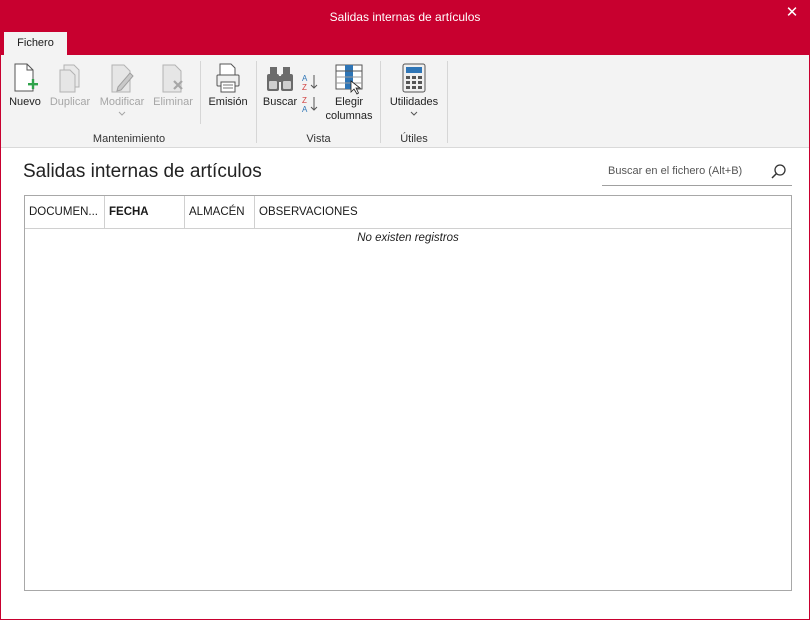 The width and height of the screenshot is (810, 620). I want to click on empty-message: No existen registros, so click(408, 238).